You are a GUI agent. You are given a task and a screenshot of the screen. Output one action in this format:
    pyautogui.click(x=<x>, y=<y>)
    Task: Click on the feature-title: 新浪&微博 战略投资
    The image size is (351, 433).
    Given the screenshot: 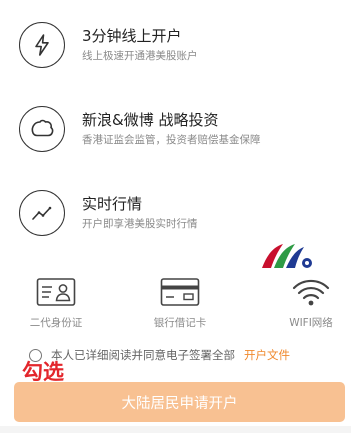 What is the action you would take?
    pyautogui.click(x=150, y=120)
    